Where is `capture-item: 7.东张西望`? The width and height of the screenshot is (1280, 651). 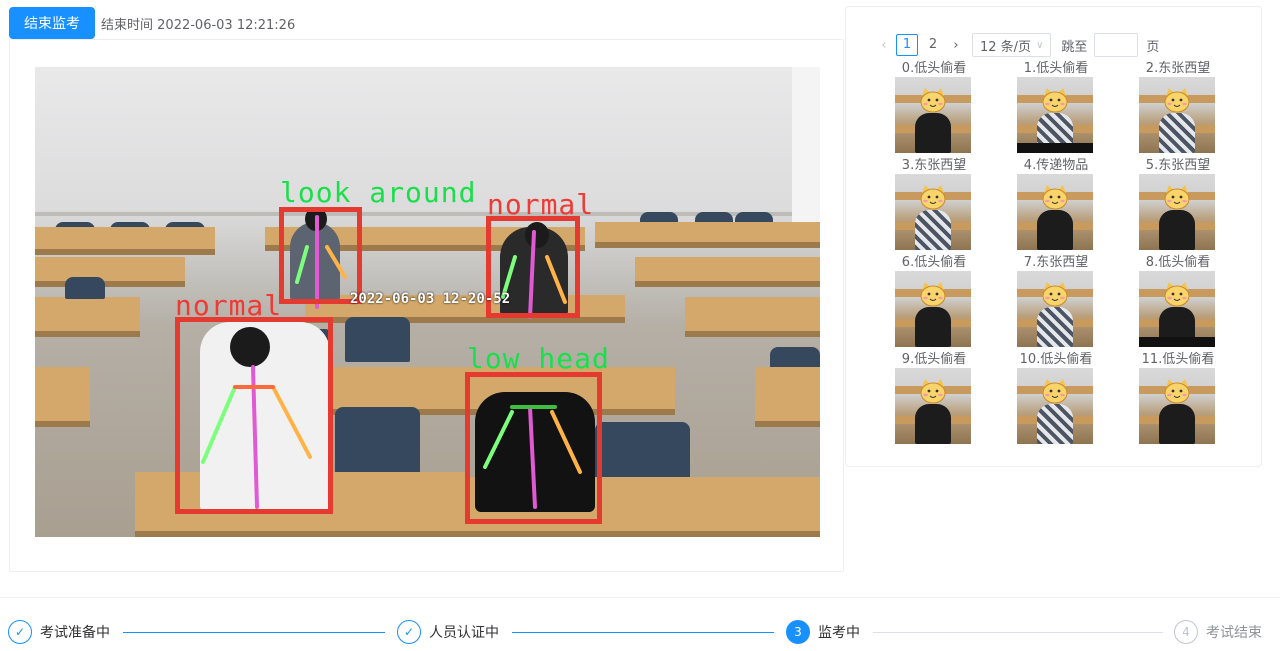
capture-item: 7.东张西望 is located at coordinates (1056, 300).